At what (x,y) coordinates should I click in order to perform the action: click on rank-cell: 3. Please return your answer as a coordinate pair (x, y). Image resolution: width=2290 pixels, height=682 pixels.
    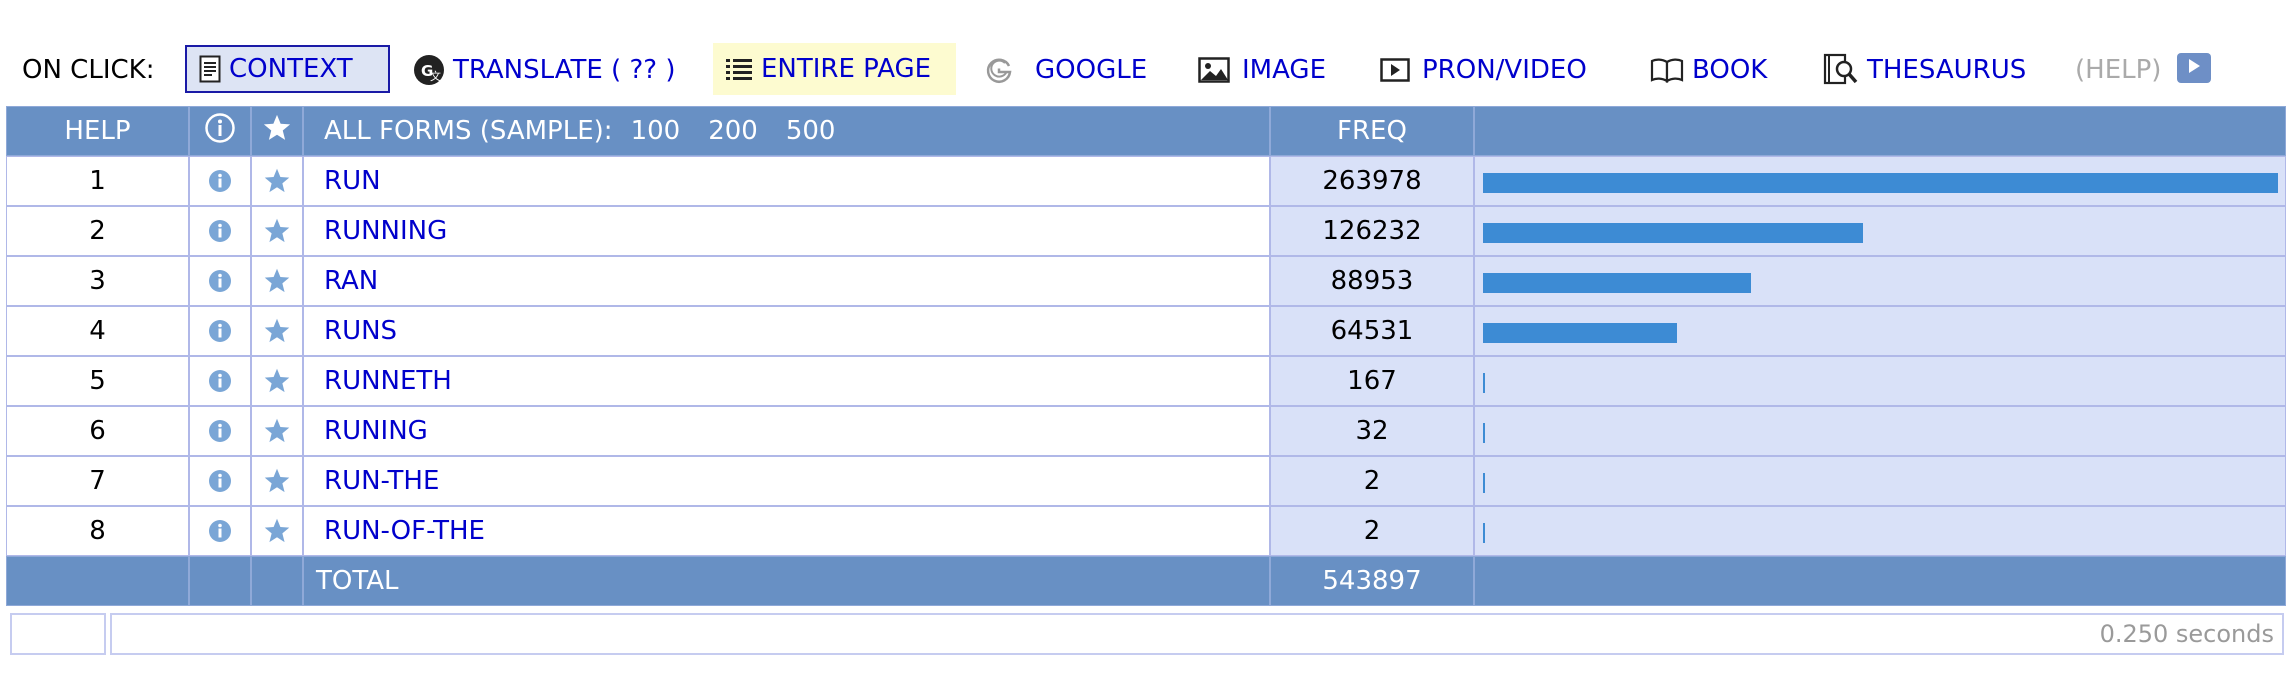
    Looking at the image, I should click on (97, 281).